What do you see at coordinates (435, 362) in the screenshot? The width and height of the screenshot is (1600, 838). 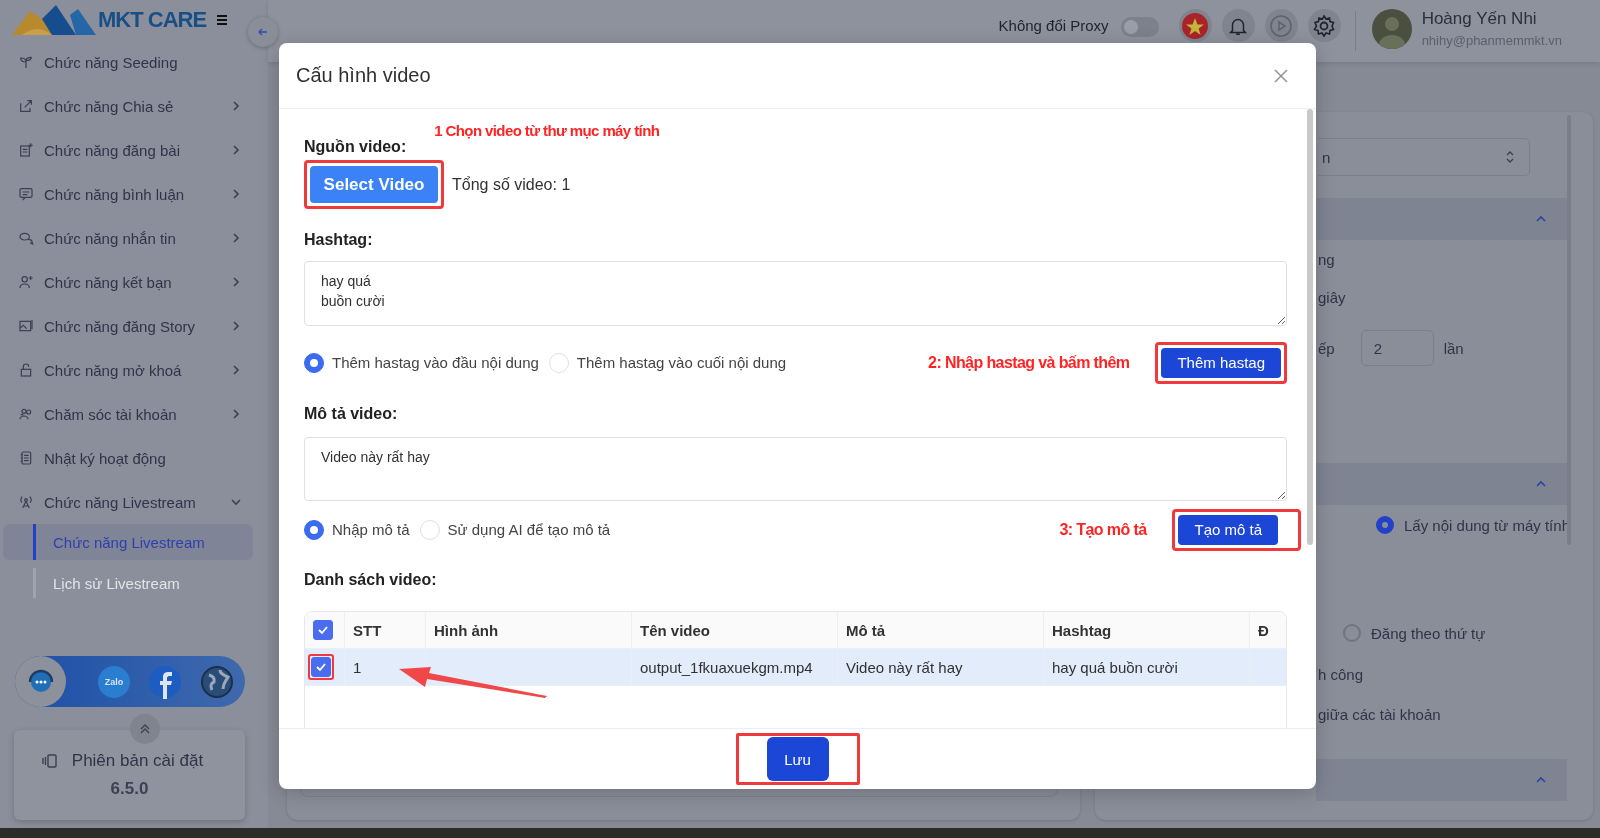 I see `radio-label: Thêm hastag vào đầu nội dung` at bounding box center [435, 362].